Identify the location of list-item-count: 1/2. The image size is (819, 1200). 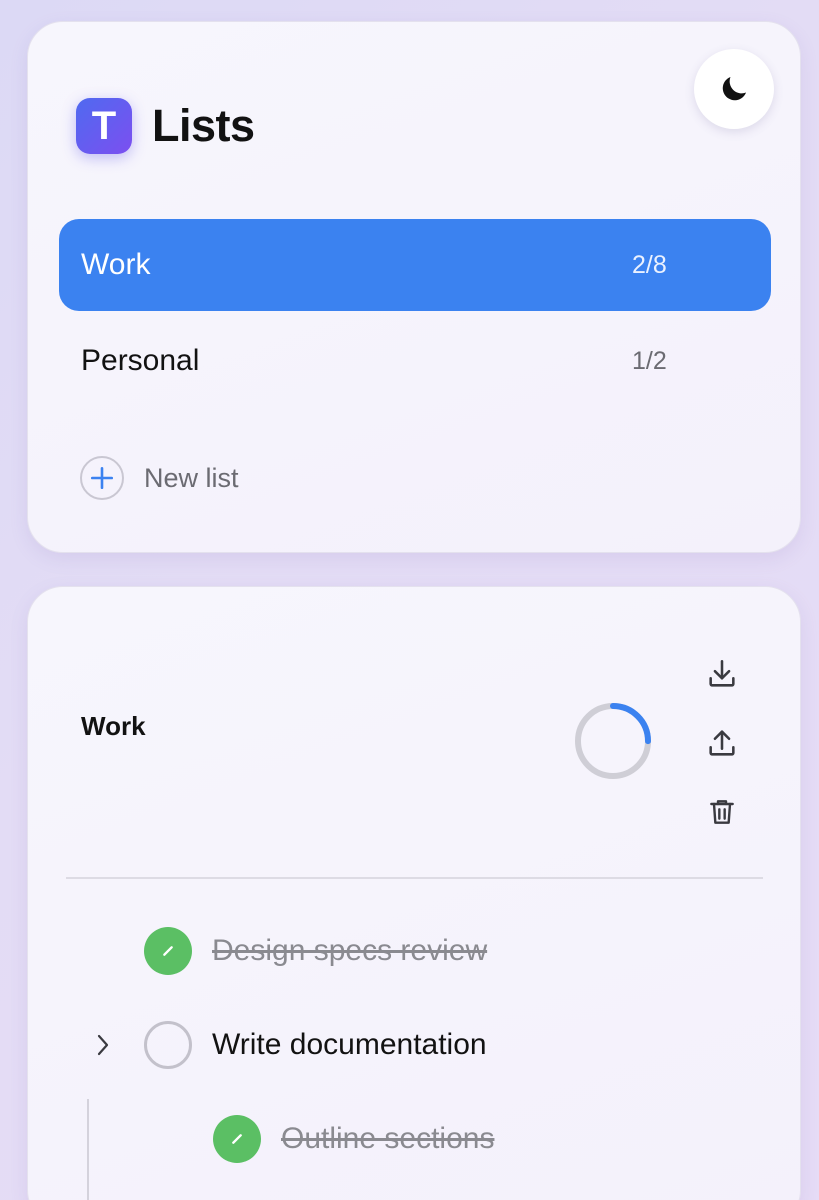
(649, 360).